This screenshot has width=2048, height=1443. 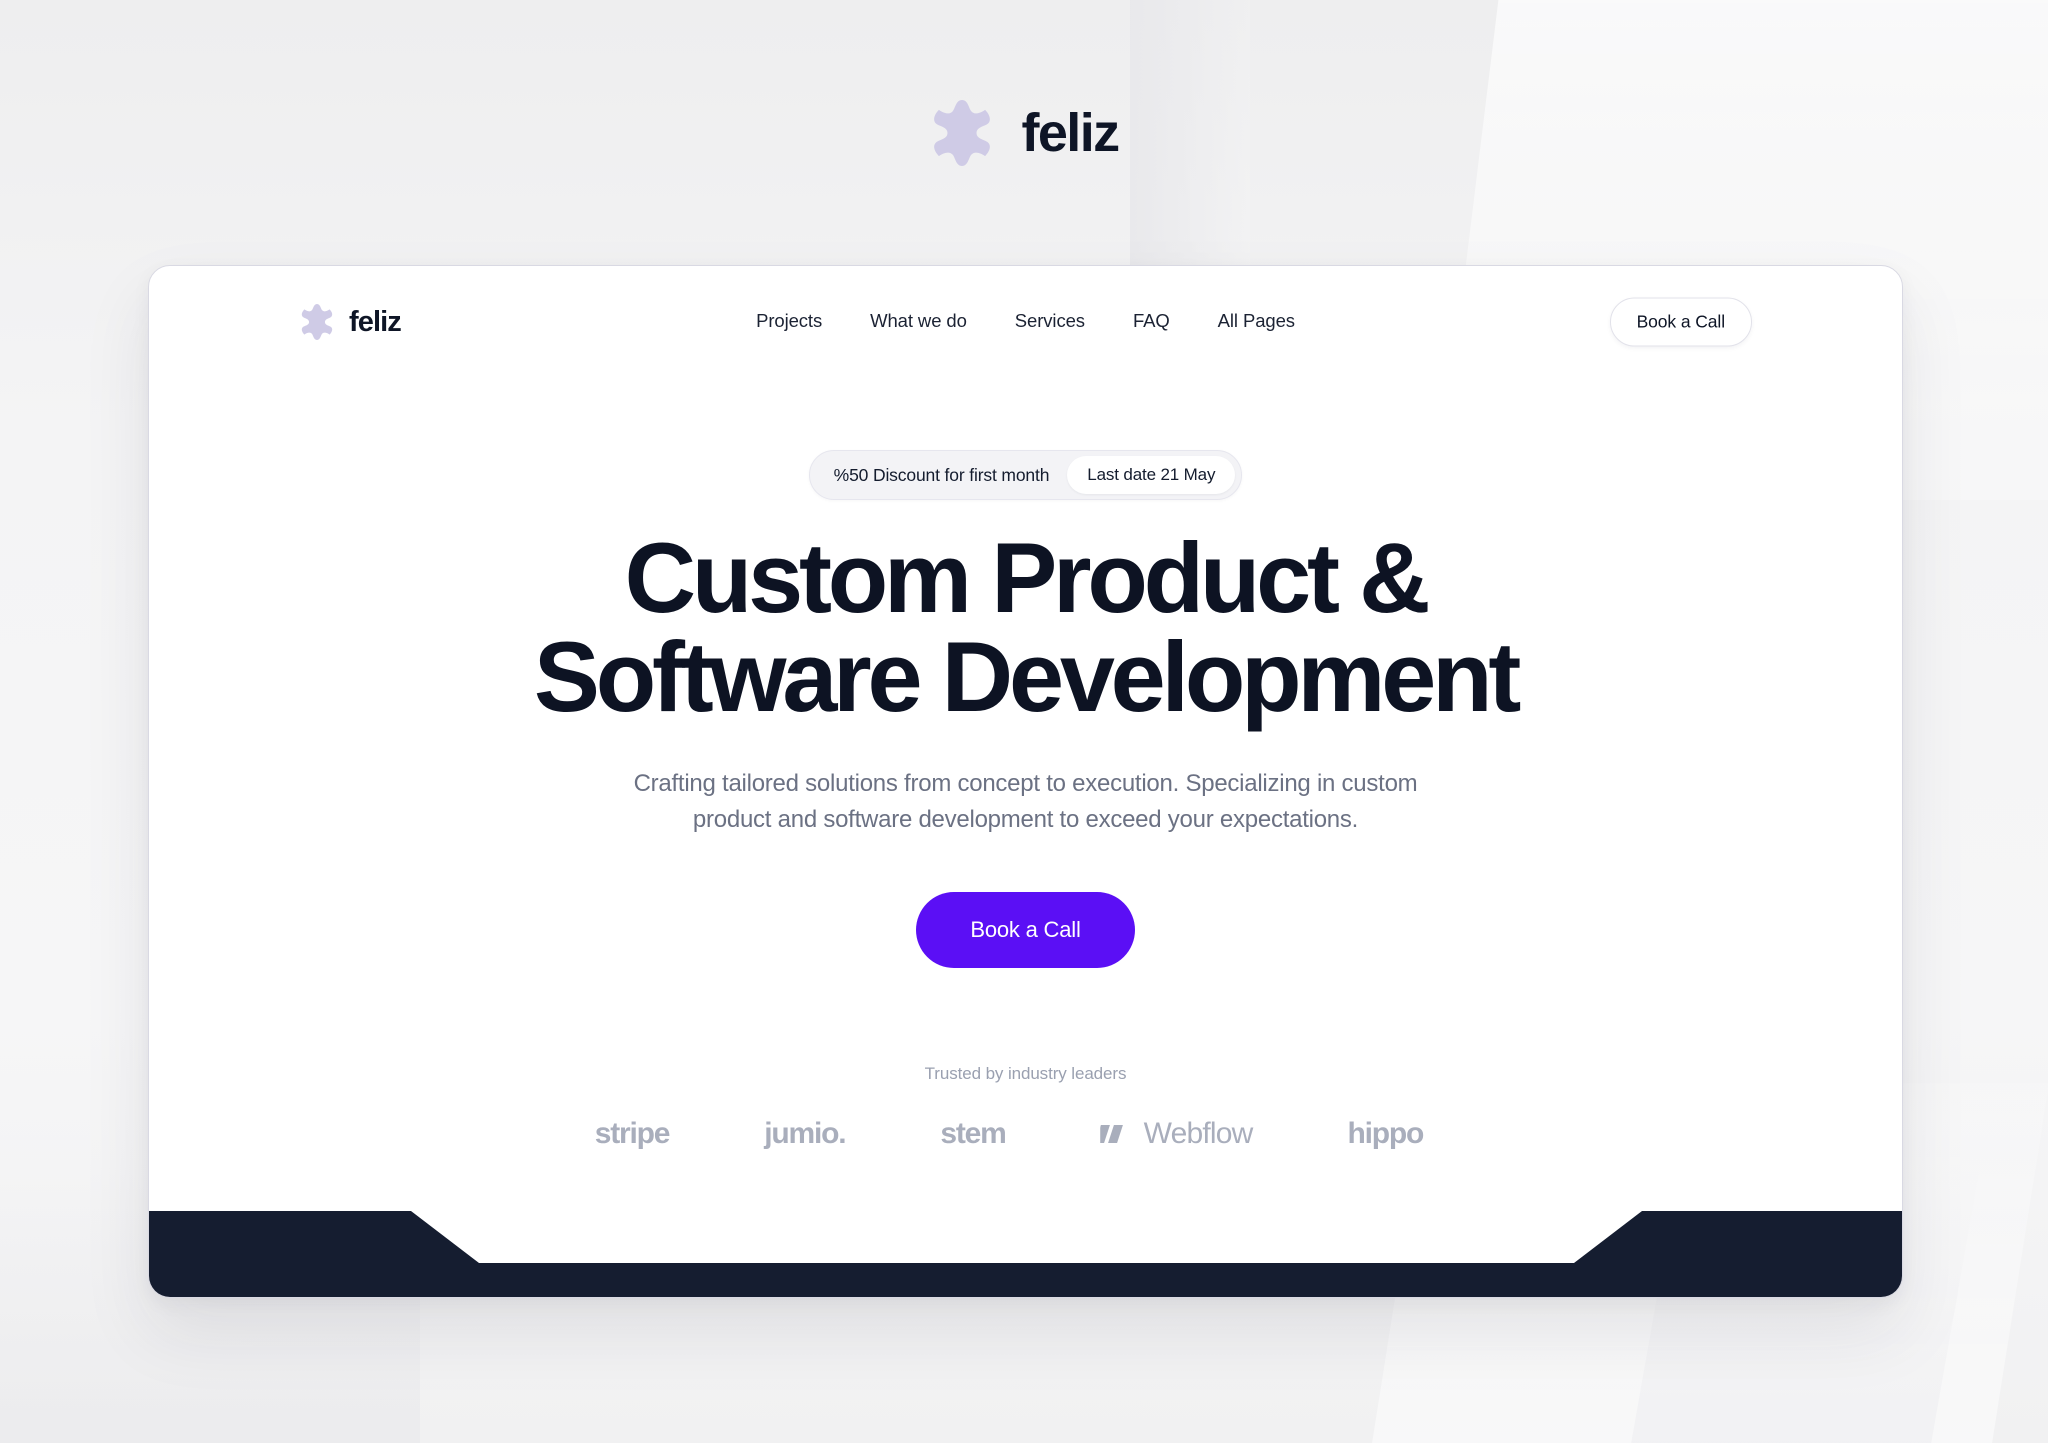 I want to click on client-logo-hippo: hippo, so click(x=1386, y=1133).